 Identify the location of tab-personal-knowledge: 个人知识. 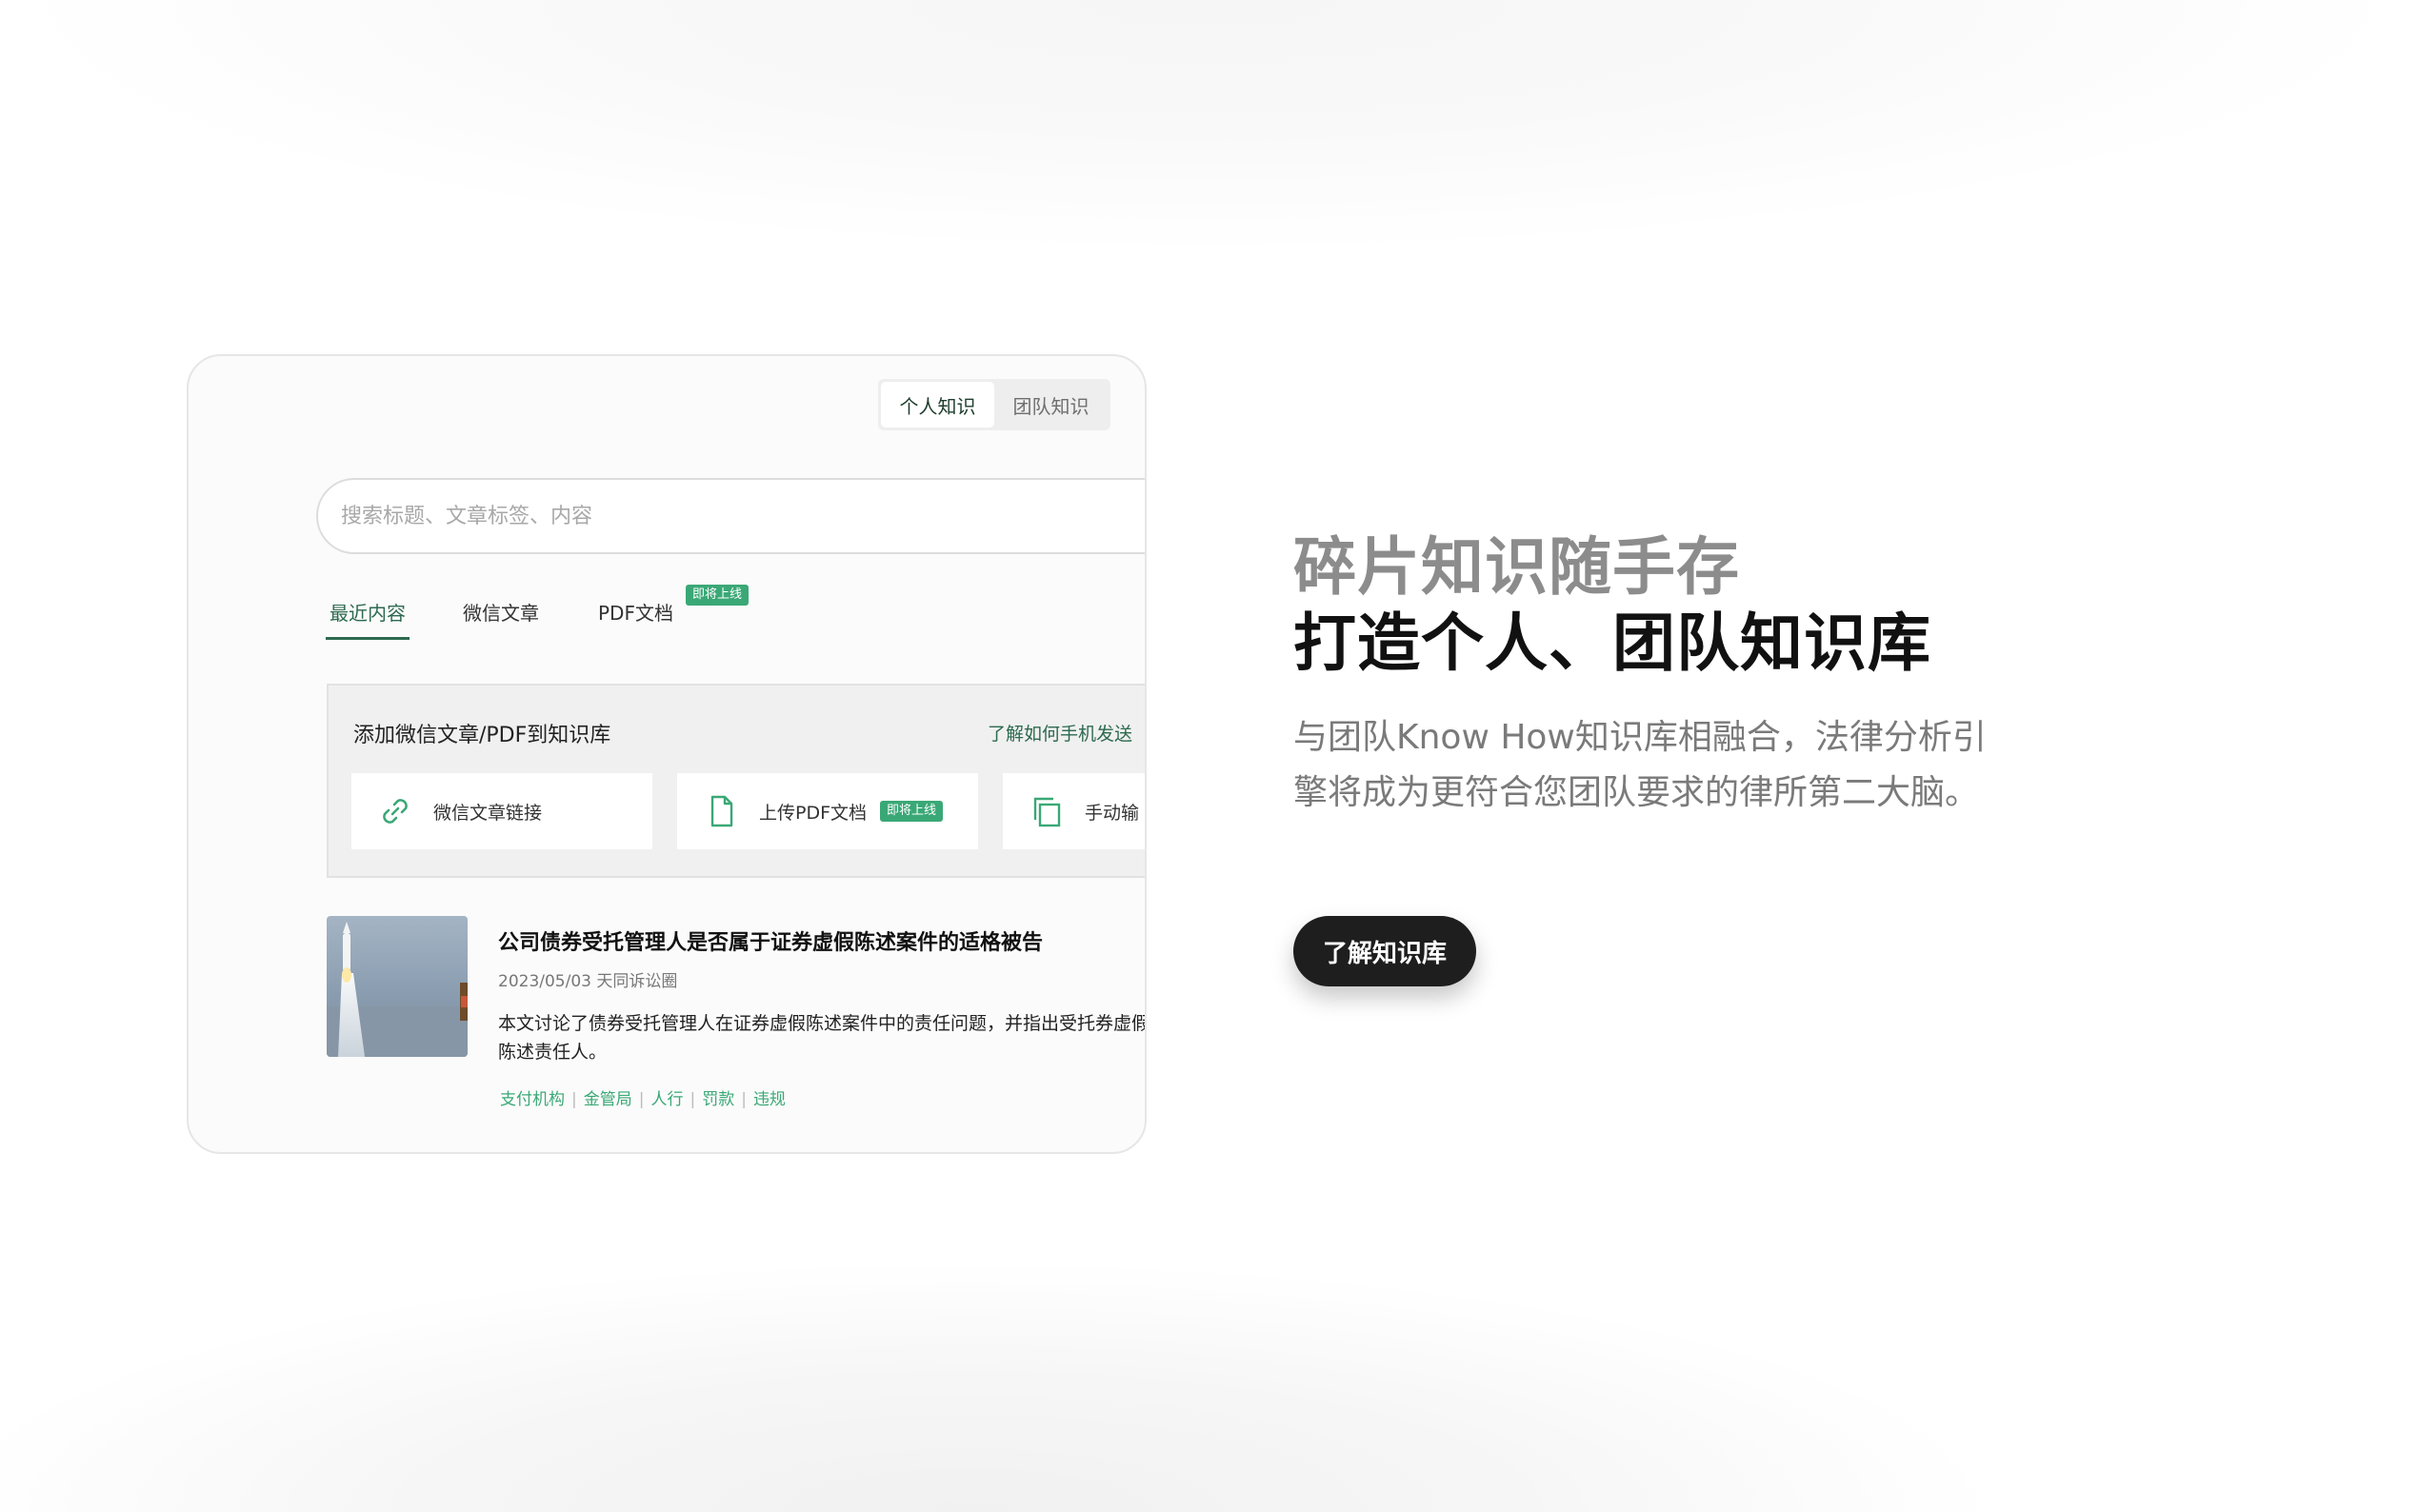
(937, 405).